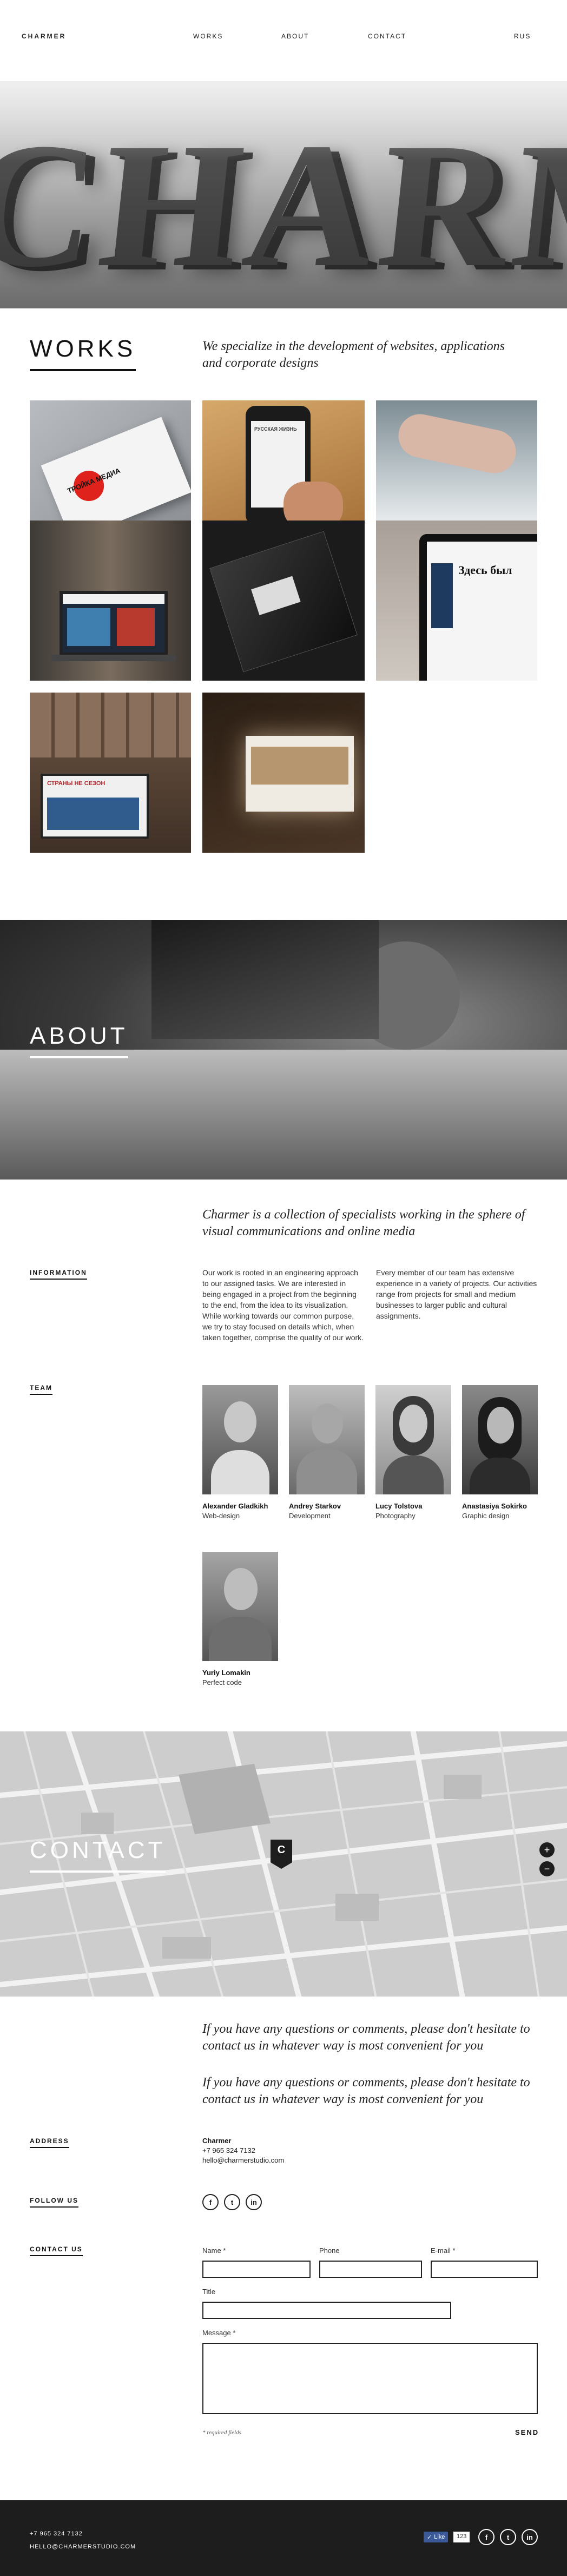 The height and width of the screenshot is (2576, 567). I want to click on email-input, so click(484, 2269).